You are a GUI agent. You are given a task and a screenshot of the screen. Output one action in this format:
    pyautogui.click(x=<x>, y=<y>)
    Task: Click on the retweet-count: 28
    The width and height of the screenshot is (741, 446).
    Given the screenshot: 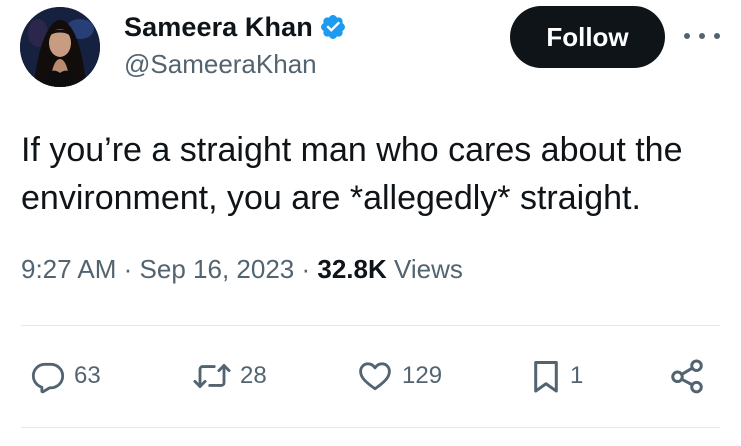 What is the action you would take?
    pyautogui.click(x=253, y=375)
    